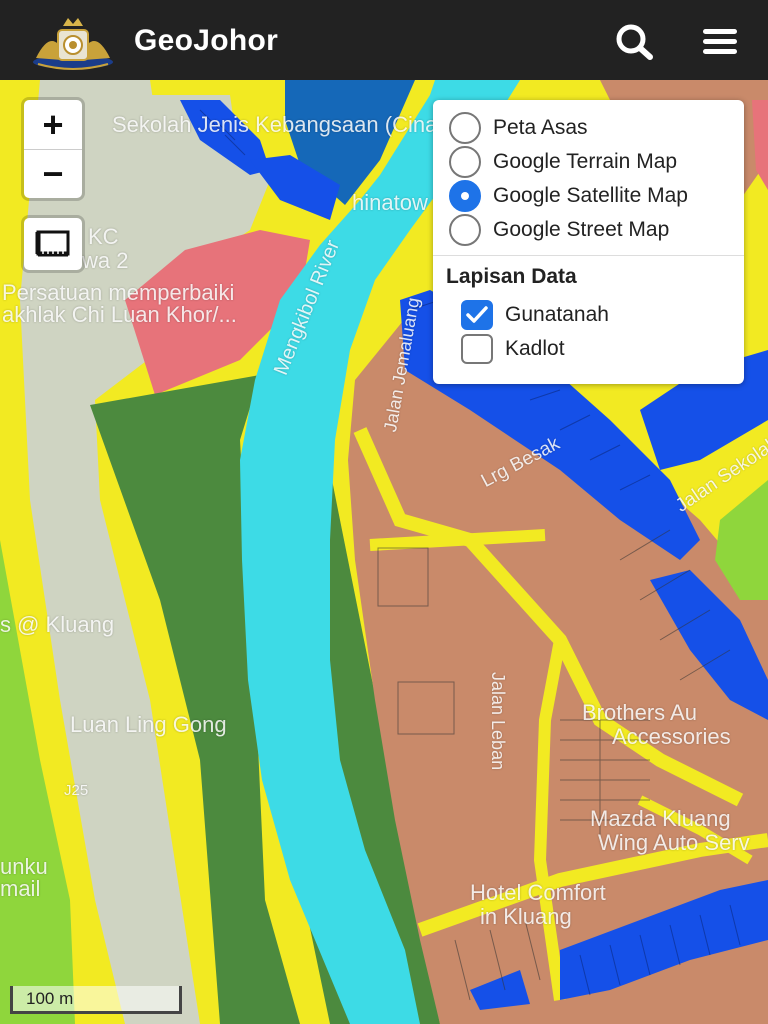  What do you see at coordinates (76, 790) in the screenshot?
I see `map-label-j25: J25` at bounding box center [76, 790].